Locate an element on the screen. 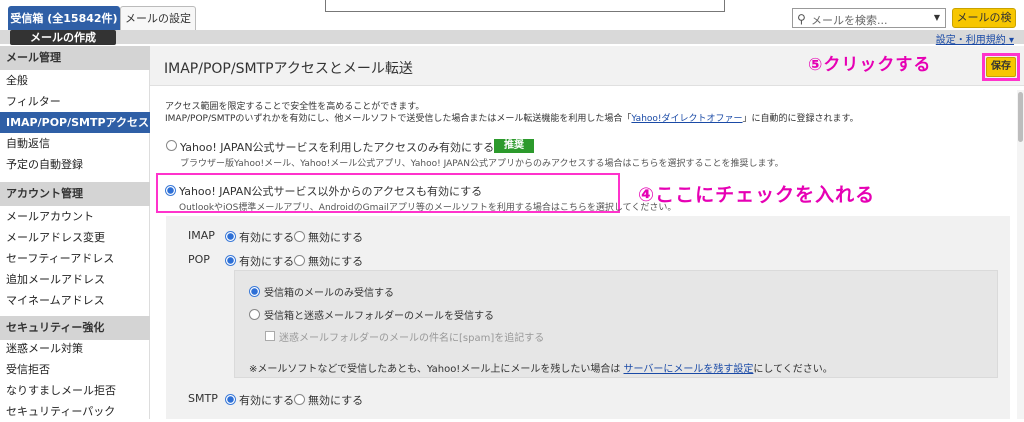 The image size is (1024, 422). annotation-step4: ④ここにチェックを入れる is located at coordinates (757, 195).